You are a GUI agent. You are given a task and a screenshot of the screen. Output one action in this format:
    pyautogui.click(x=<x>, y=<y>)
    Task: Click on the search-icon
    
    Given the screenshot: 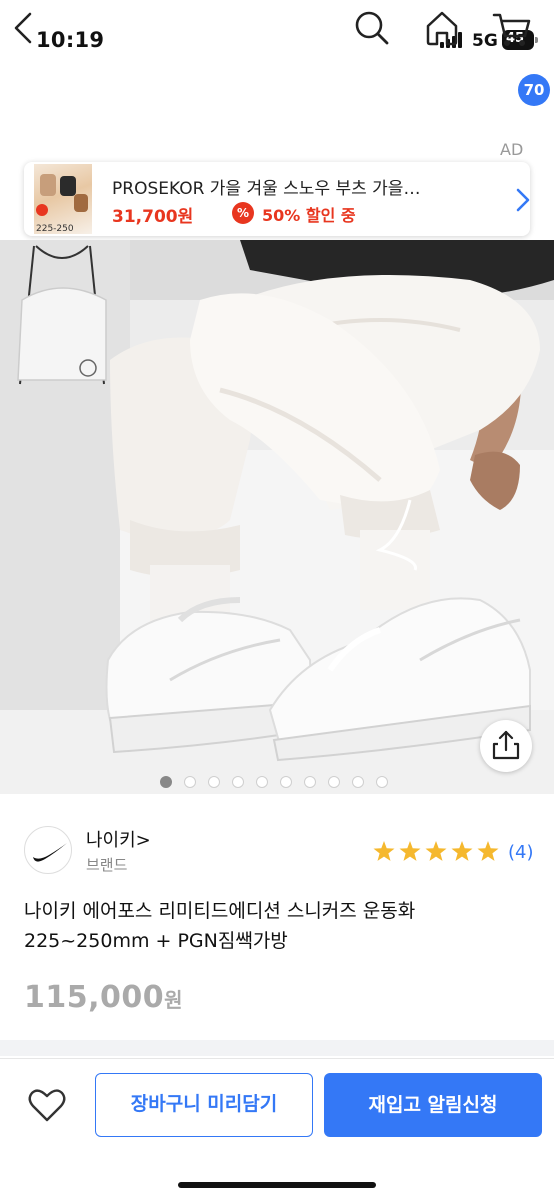 What is the action you would take?
    pyautogui.click(x=372, y=28)
    